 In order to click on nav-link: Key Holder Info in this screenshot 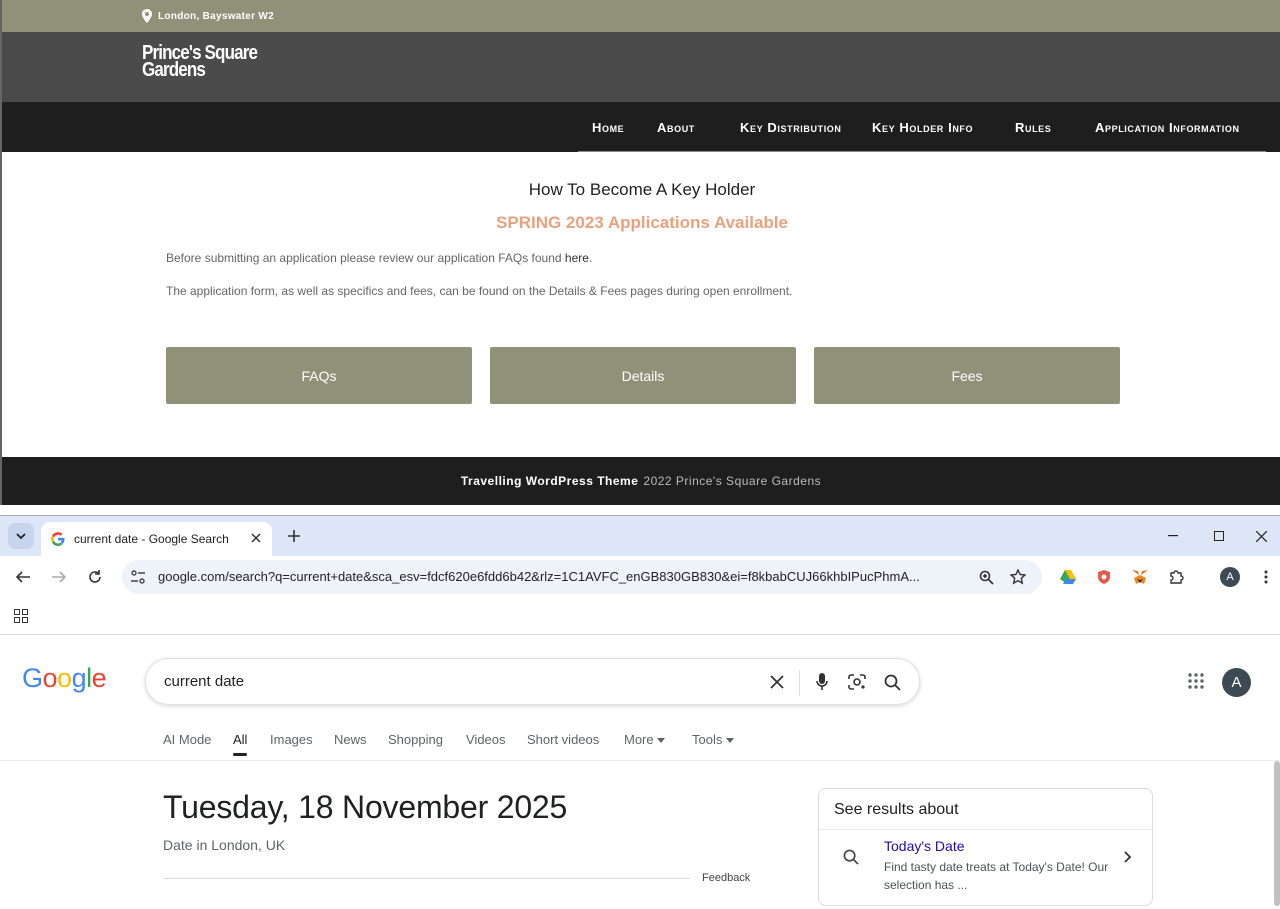, I will do `click(922, 127)`.